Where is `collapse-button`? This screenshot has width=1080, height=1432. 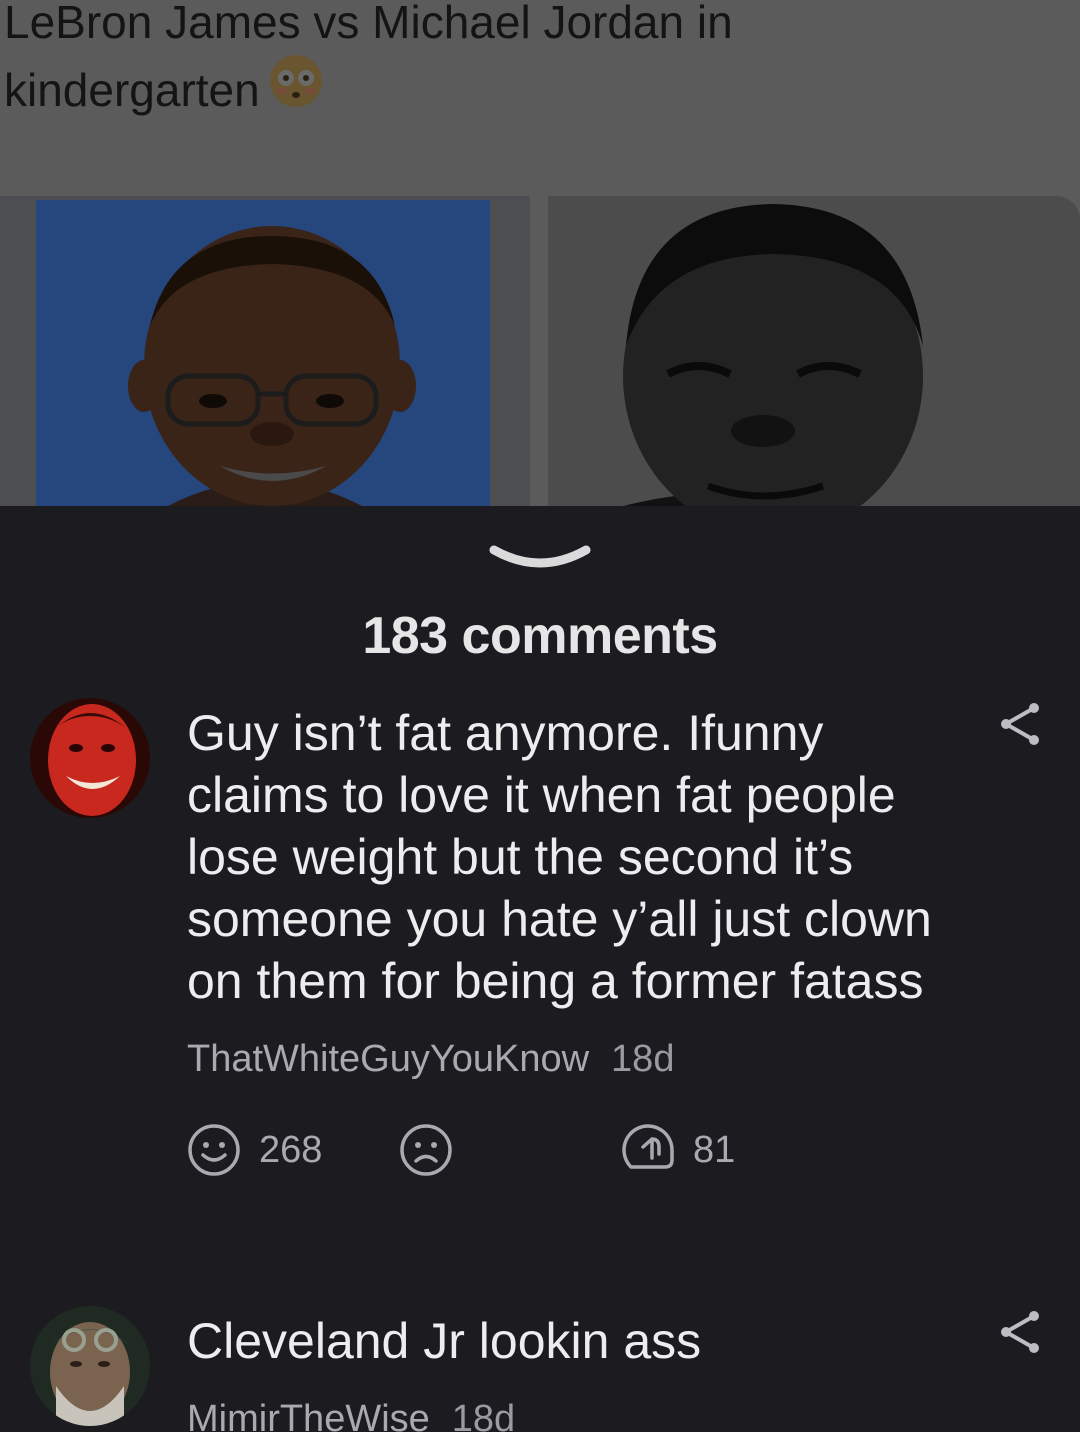
collapse-button is located at coordinates (540, 560).